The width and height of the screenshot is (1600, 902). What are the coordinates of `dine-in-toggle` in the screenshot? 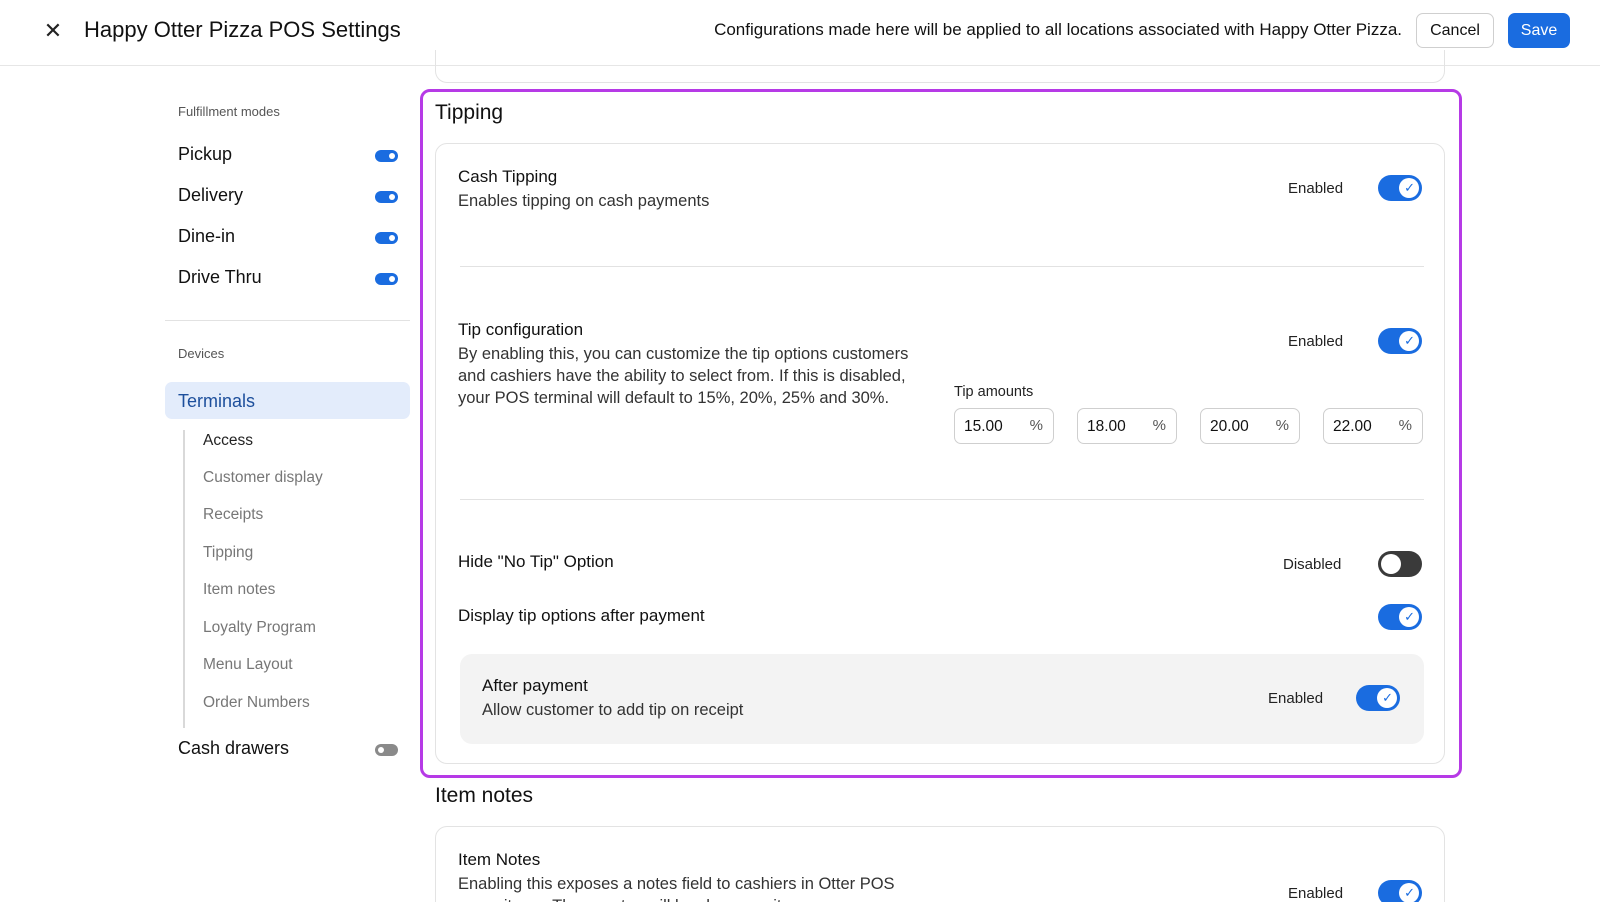 It's located at (386, 238).